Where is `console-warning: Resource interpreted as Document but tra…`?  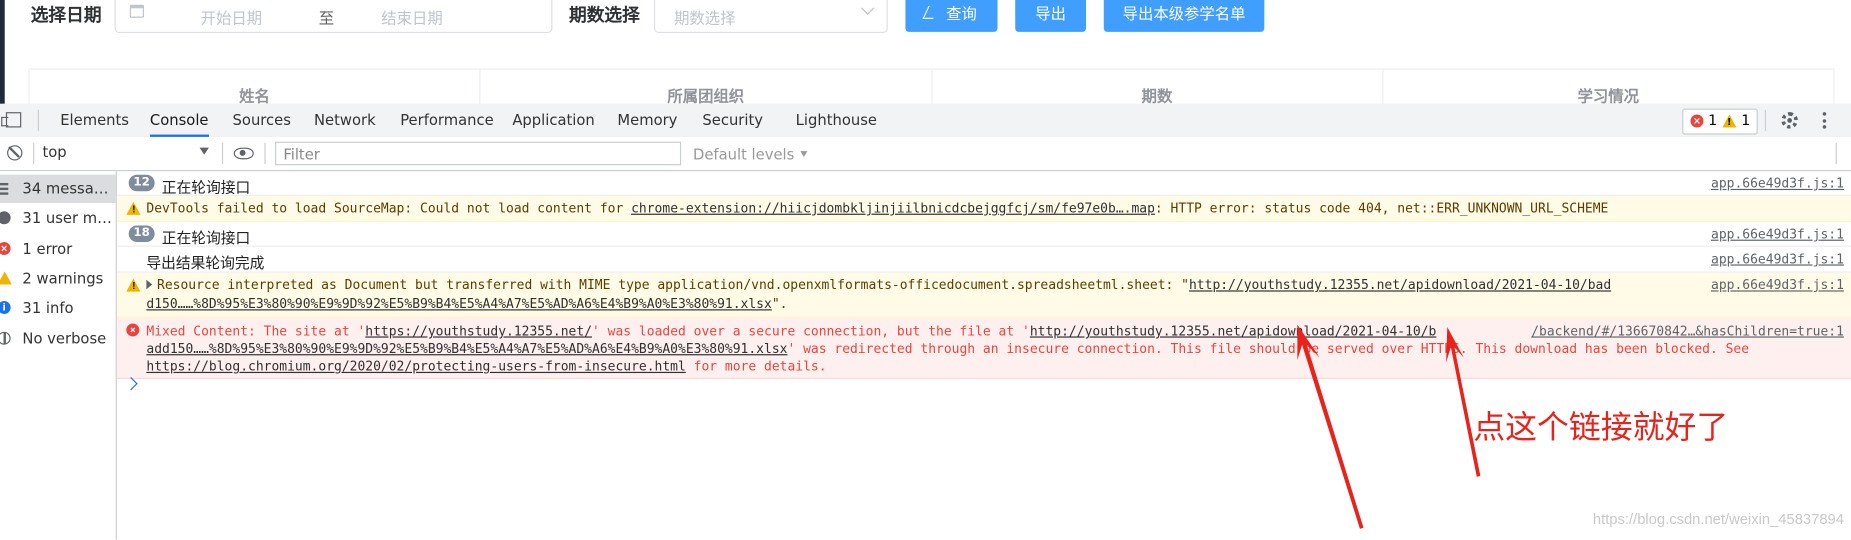
console-warning: Resource interpreted as Document but tra… is located at coordinates (983, 295).